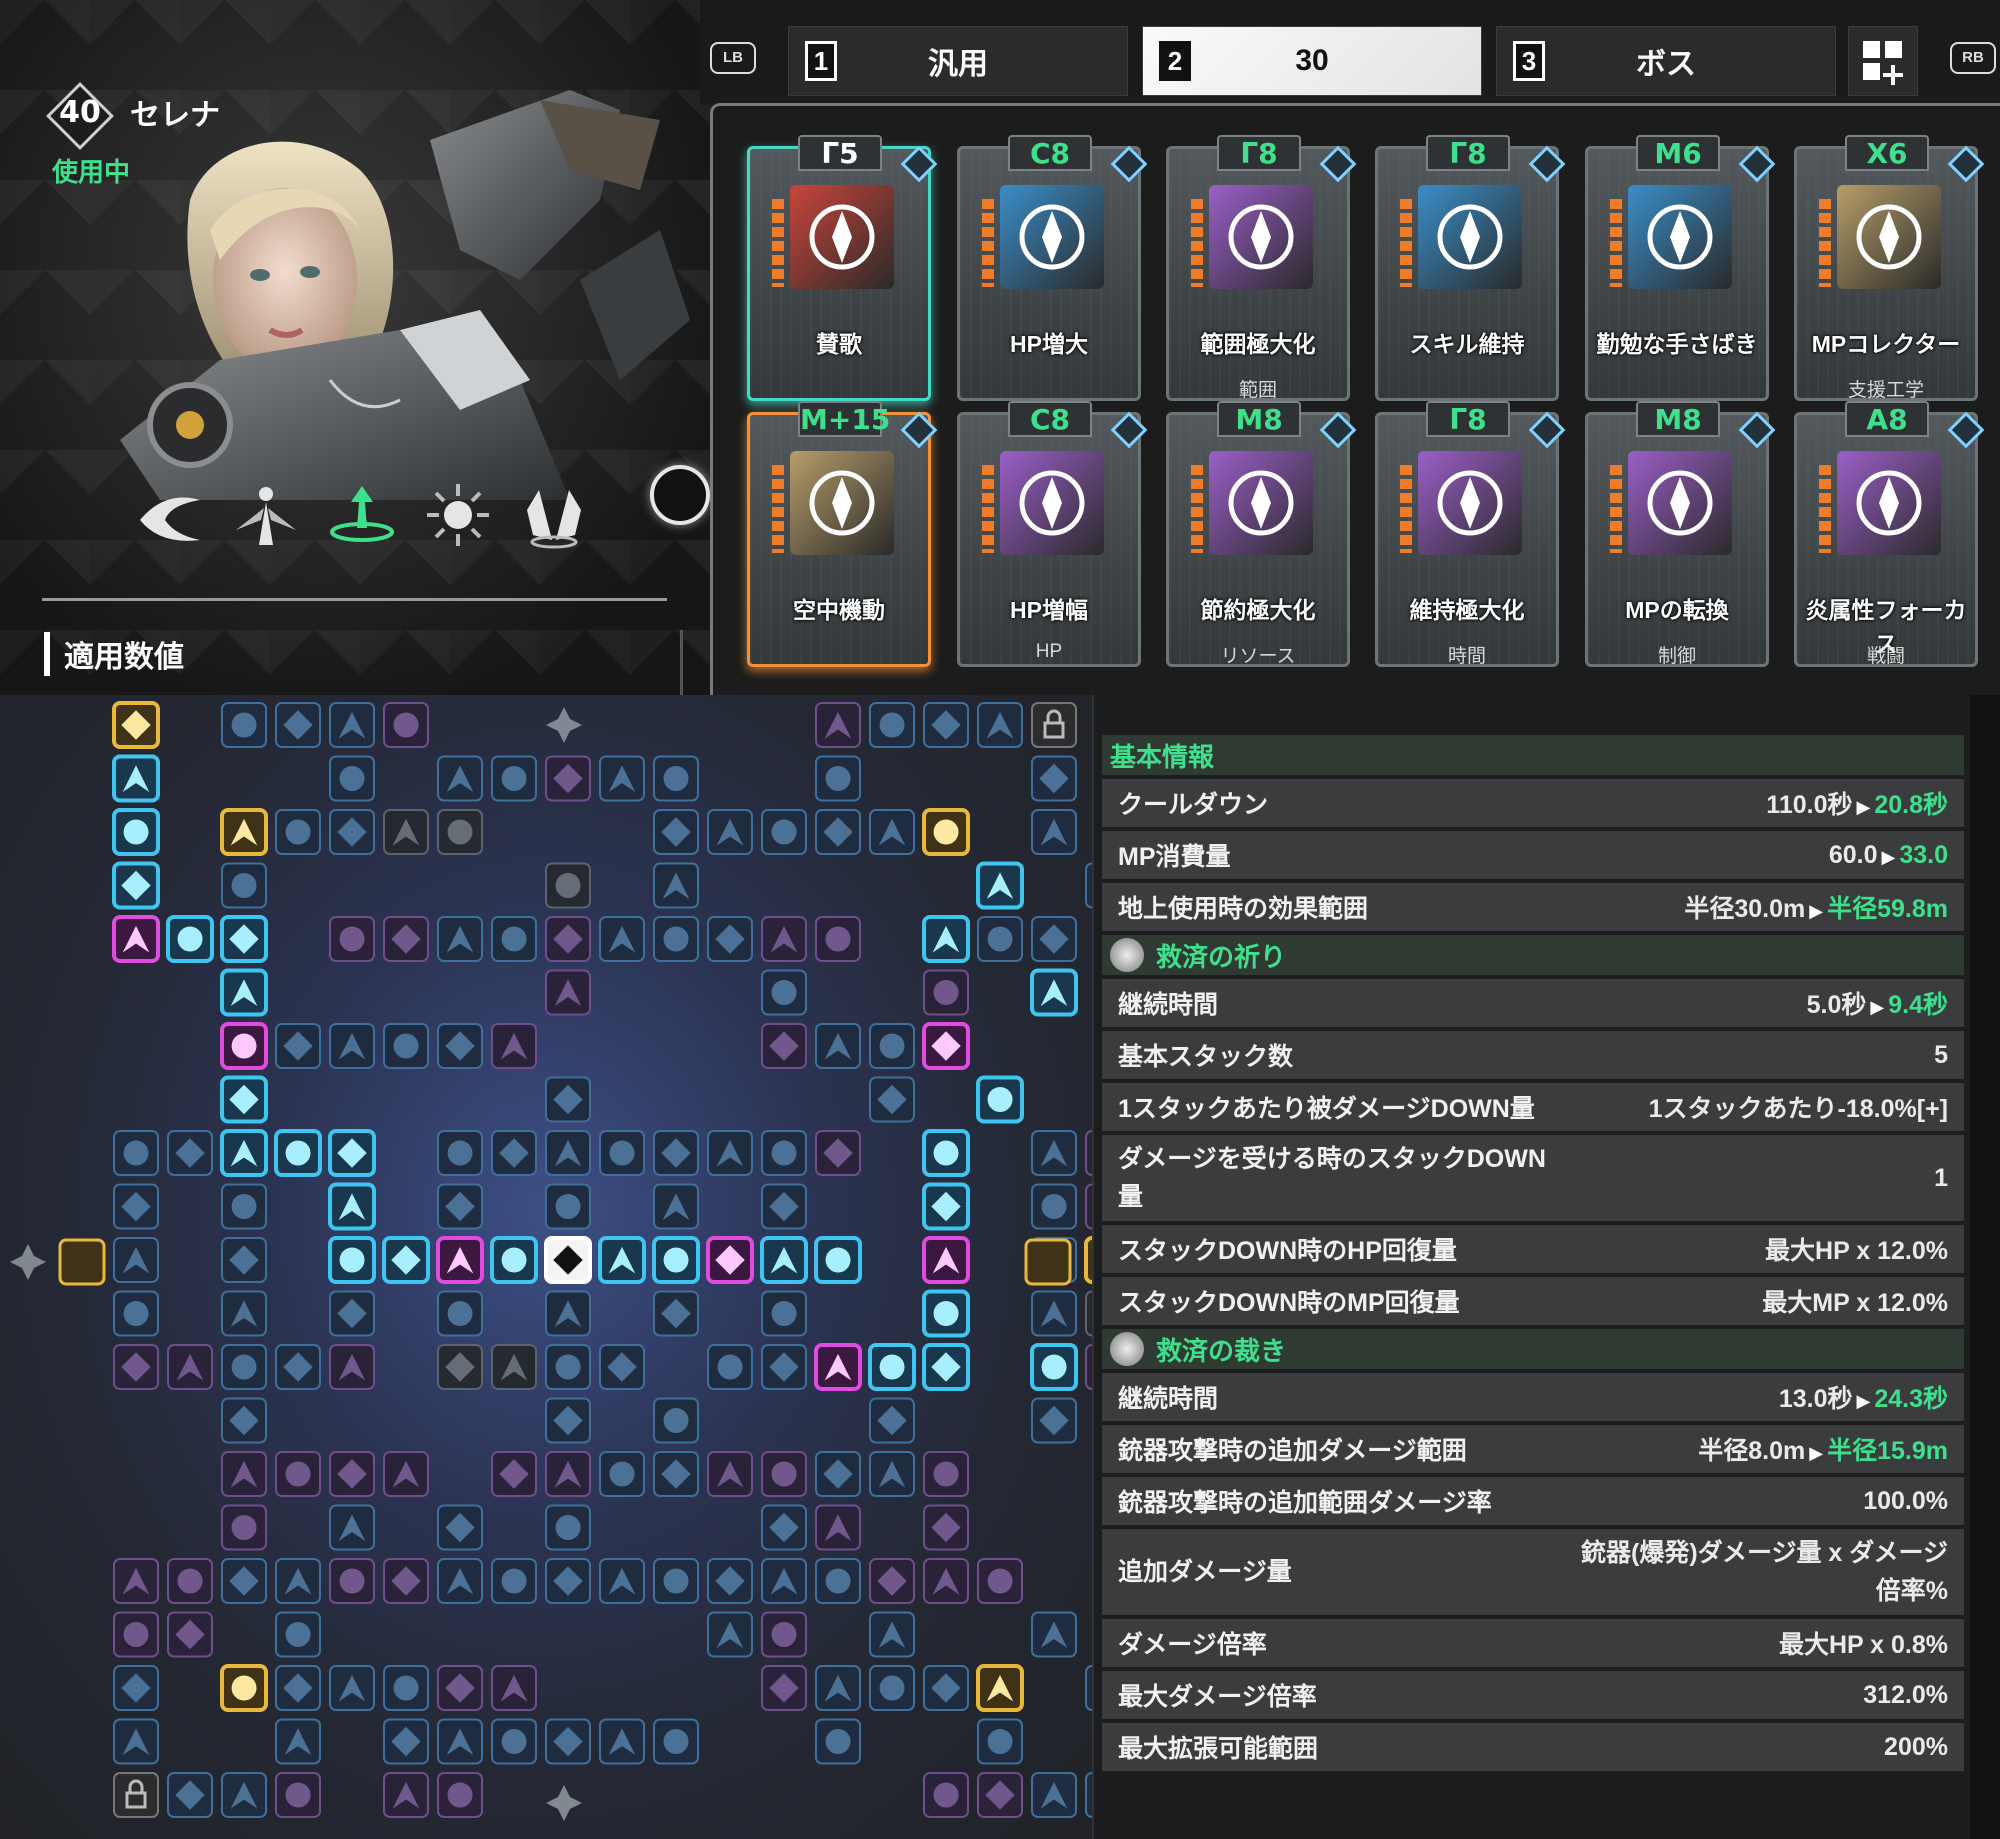 This screenshot has width=2000, height=1839. What do you see at coordinates (1470, 268) in the screenshot?
I see `module-card: Γ8 スキル維持` at bounding box center [1470, 268].